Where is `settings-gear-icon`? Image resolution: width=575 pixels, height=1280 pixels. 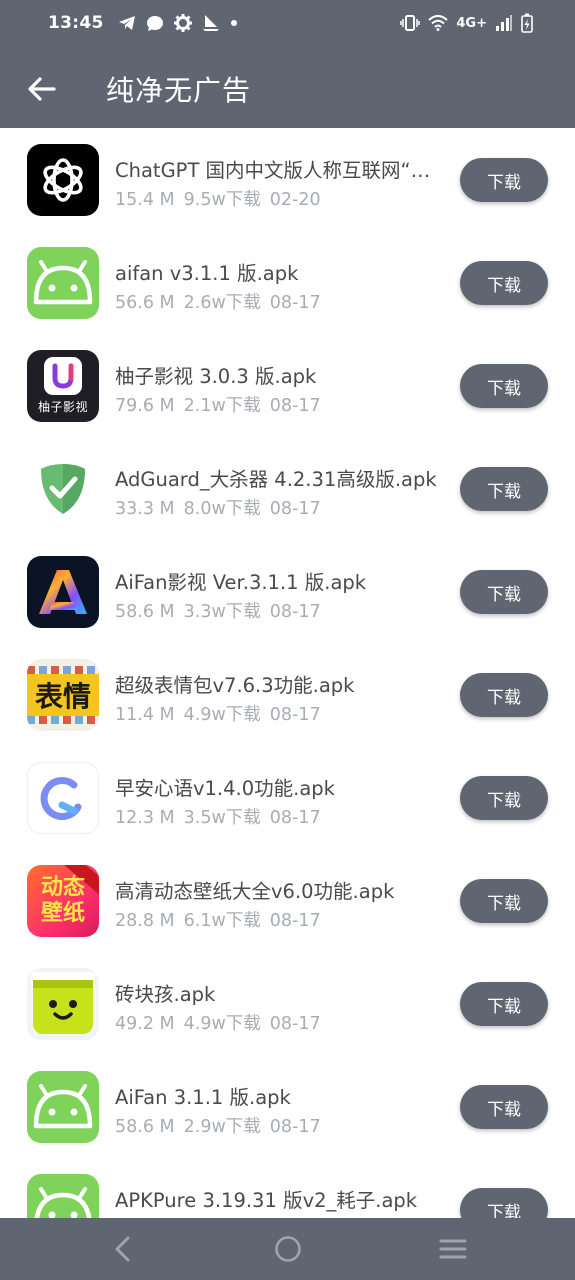
settings-gear-icon is located at coordinates (182, 23).